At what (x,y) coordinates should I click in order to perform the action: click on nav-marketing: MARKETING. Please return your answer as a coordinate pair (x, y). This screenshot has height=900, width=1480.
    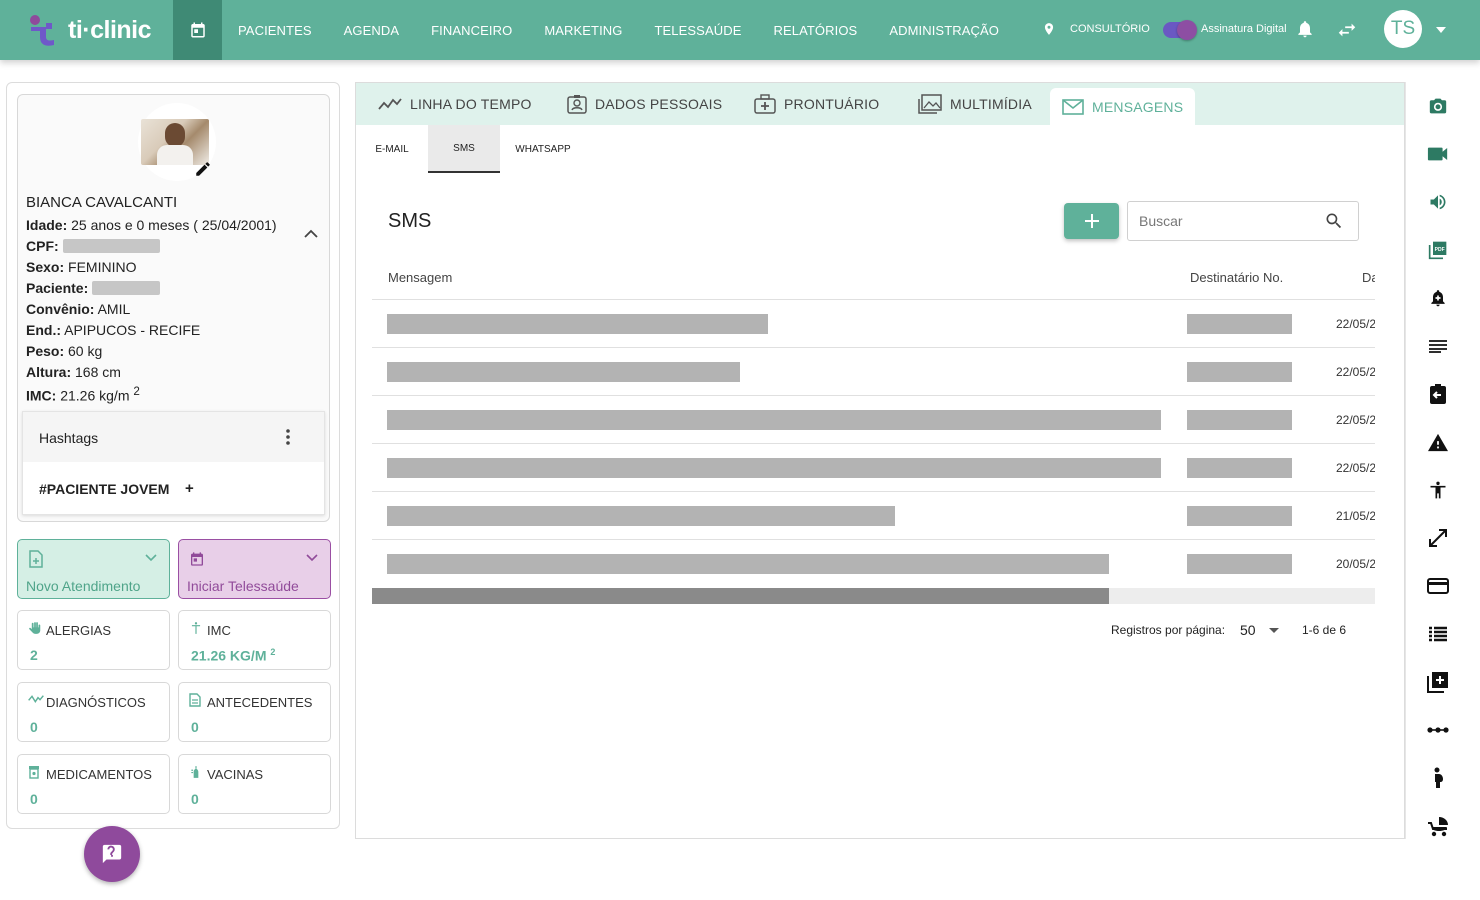
    Looking at the image, I should click on (583, 30).